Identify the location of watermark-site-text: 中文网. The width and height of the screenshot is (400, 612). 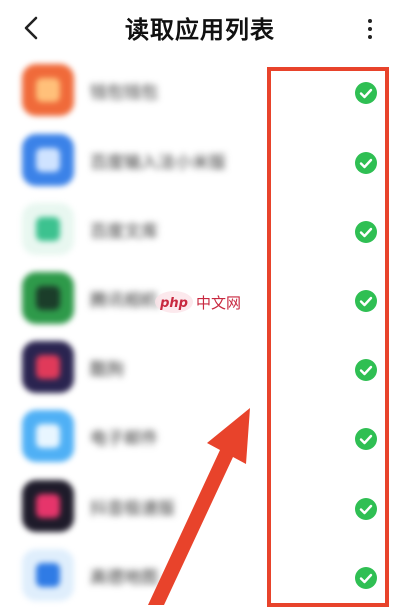
(218, 303).